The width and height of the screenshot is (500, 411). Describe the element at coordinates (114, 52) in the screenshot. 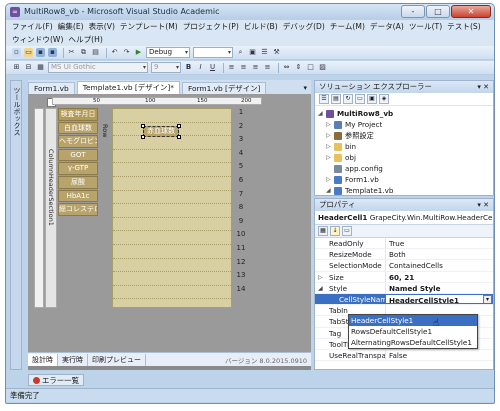

I see `undo-icon: ↶` at that location.